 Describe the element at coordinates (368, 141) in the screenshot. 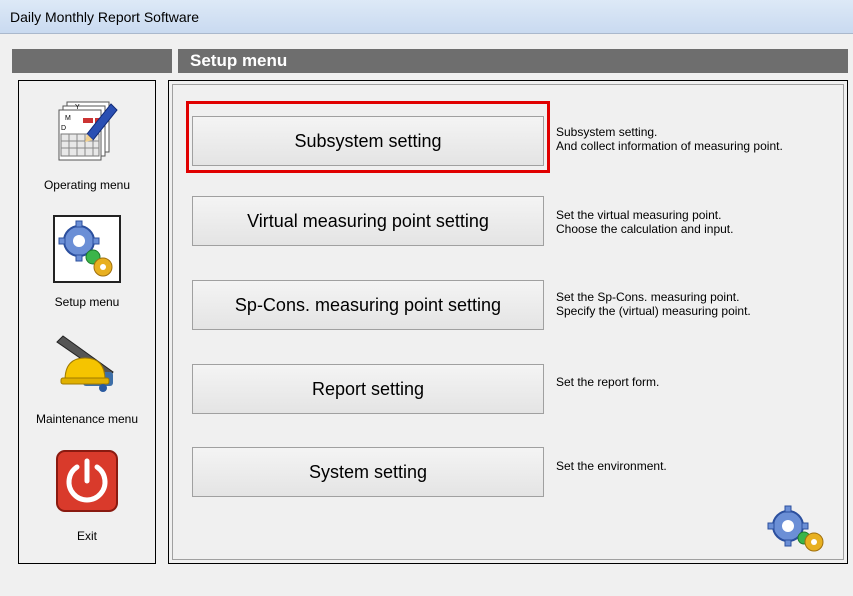

I see `subsystem-setting-button: Subsystem setting` at that location.